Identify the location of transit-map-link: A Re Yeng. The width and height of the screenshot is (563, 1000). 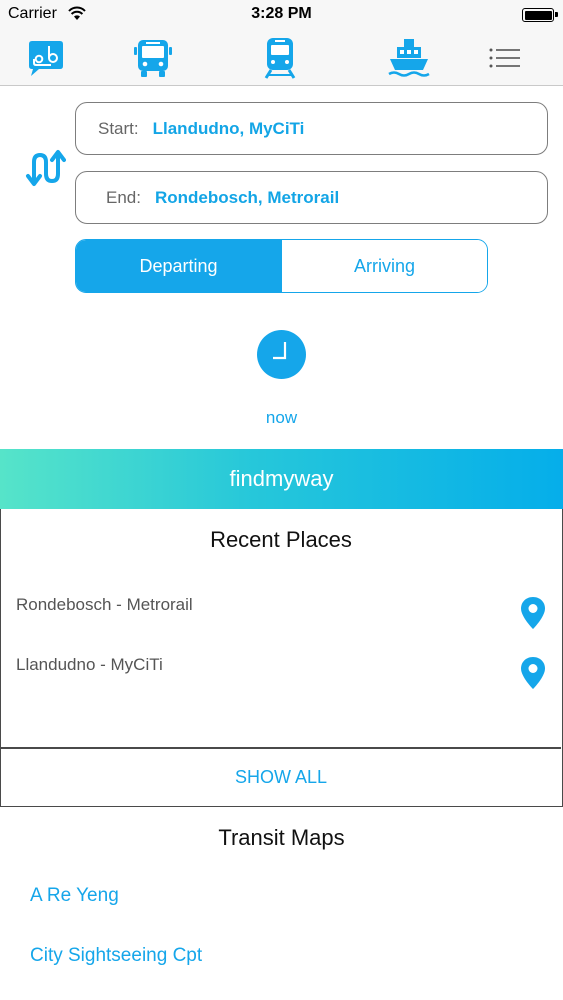
(74, 896).